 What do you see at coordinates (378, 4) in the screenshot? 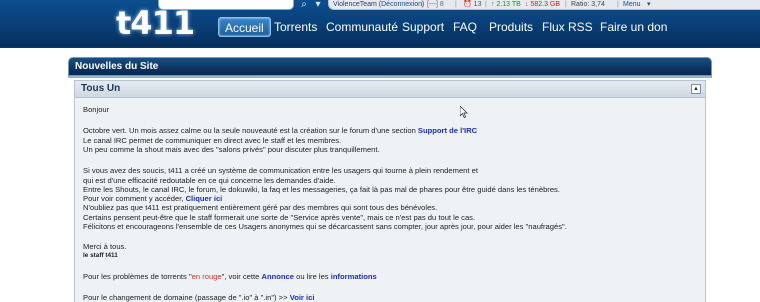
I see `username-area: ViolenceTeam (Déconnexion)` at bounding box center [378, 4].